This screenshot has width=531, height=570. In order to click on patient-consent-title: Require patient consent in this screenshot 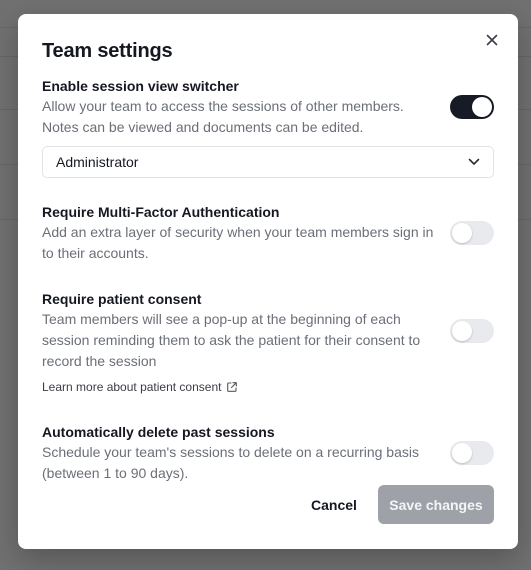, I will do `click(122, 299)`.